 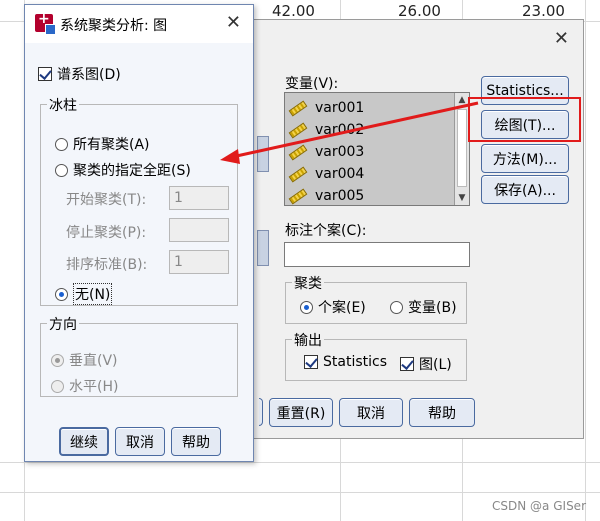 I want to click on annotation-arrow, so click(x=349, y=132).